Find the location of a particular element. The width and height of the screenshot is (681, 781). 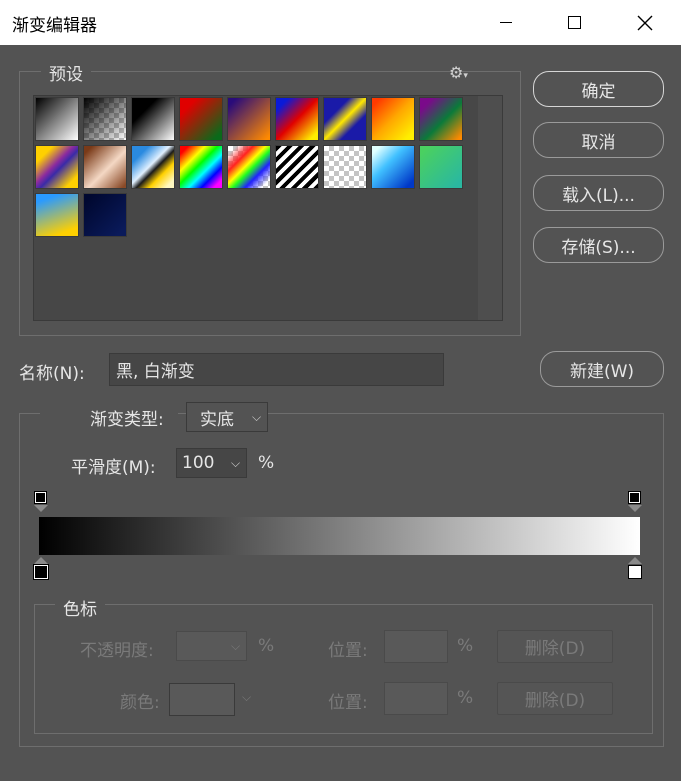

maximize-icon is located at coordinates (574, 22).